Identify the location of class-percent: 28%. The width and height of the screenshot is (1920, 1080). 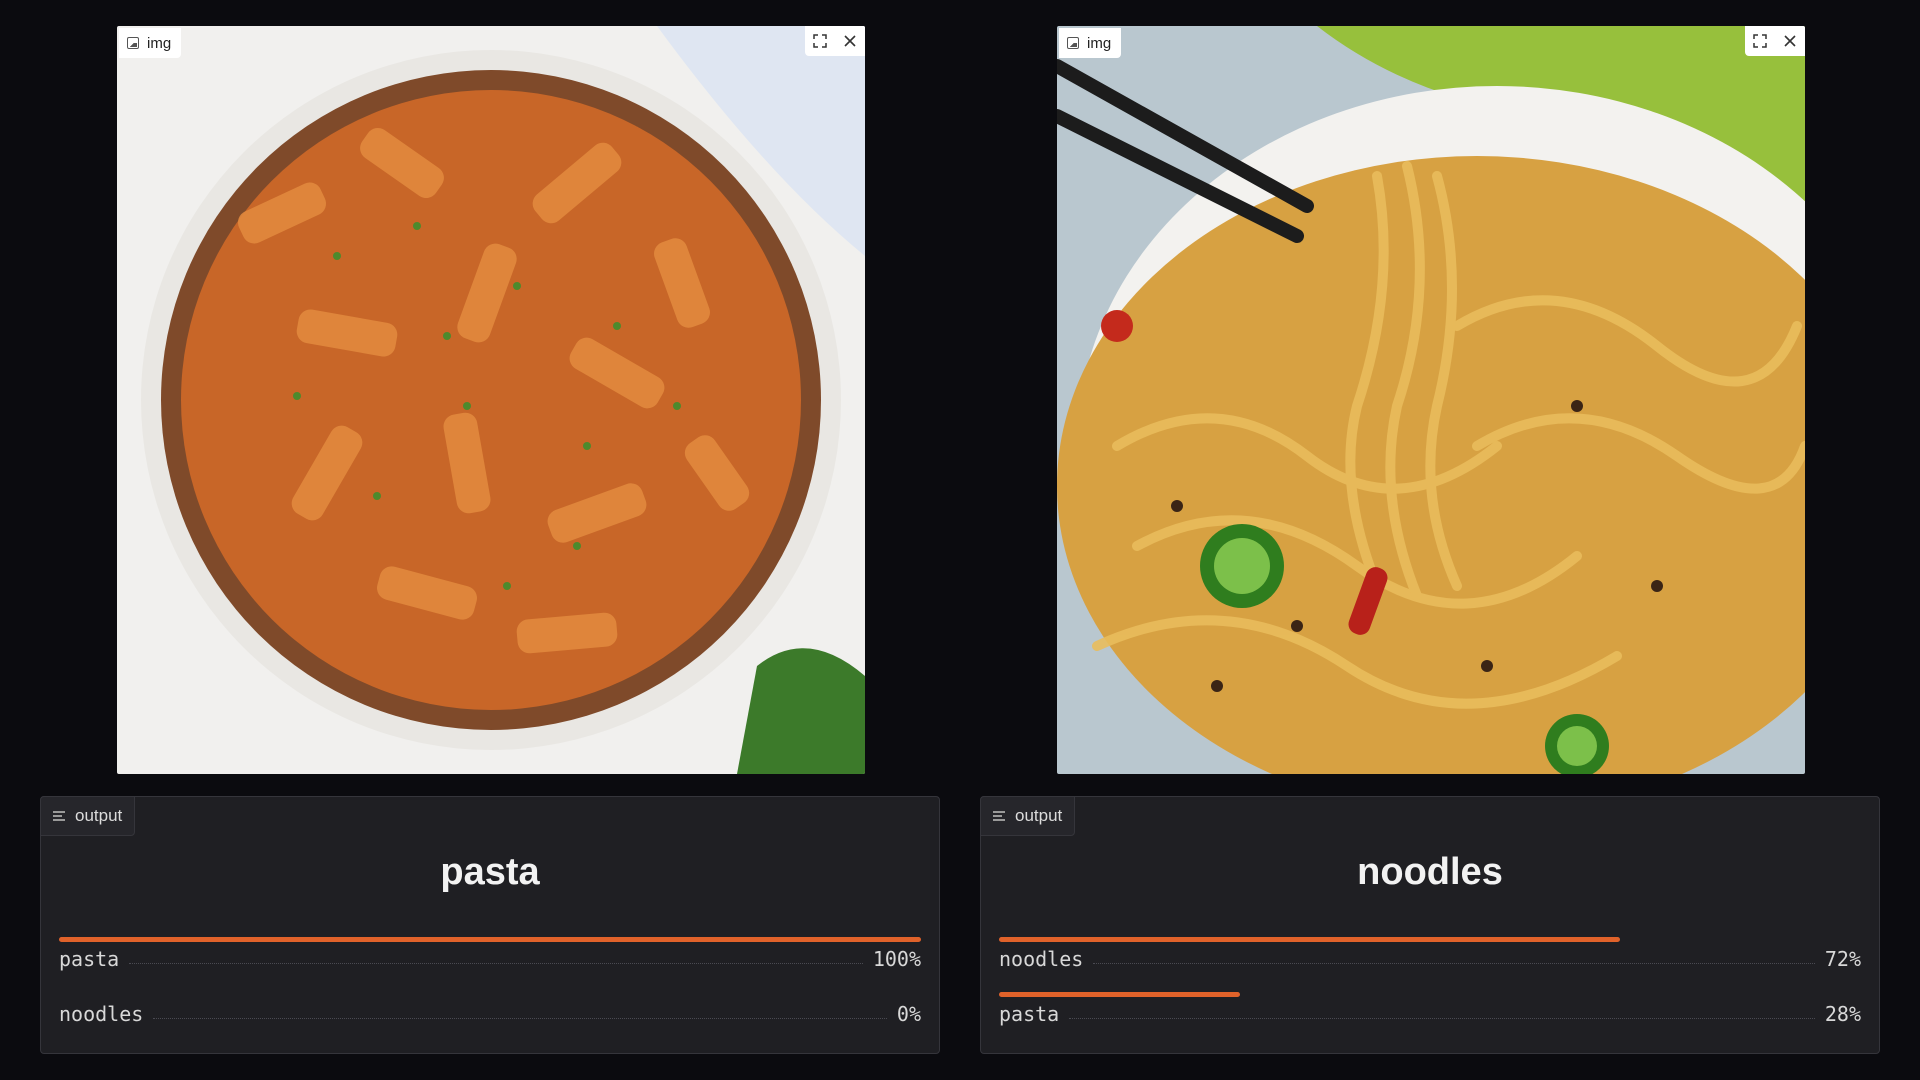
(1842, 1014).